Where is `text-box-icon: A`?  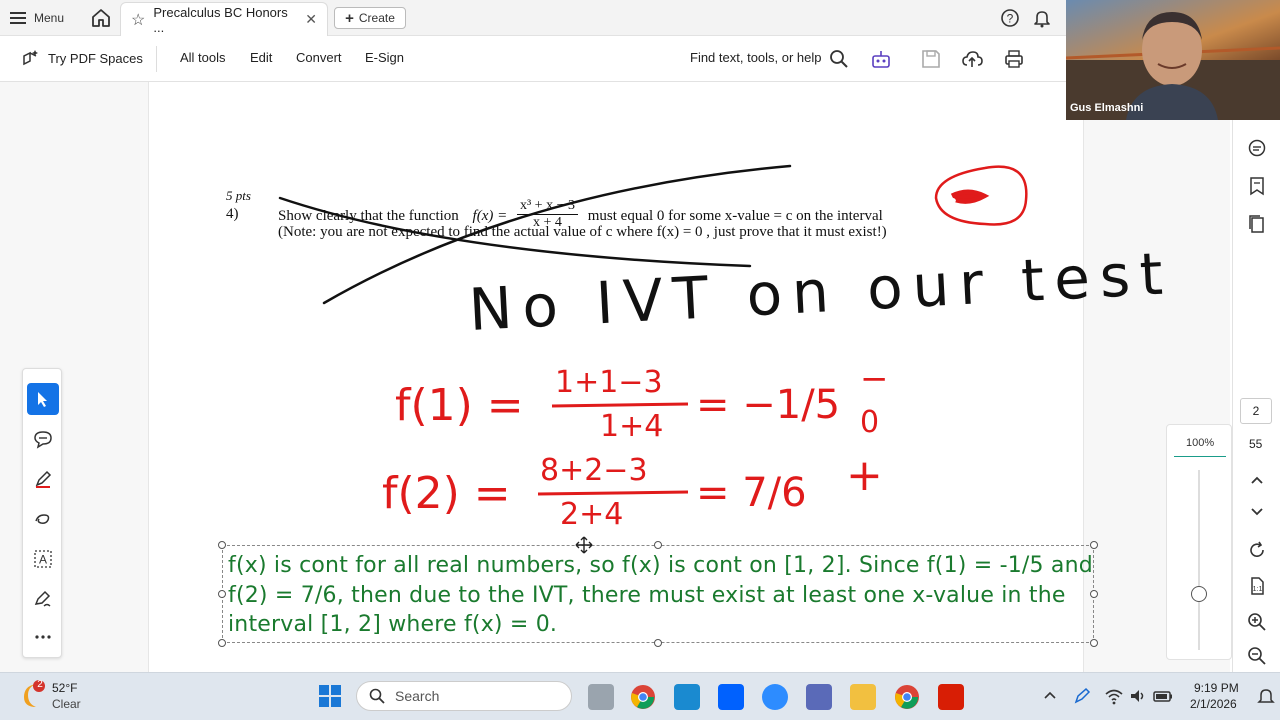
text-box-icon: A is located at coordinates (43, 559).